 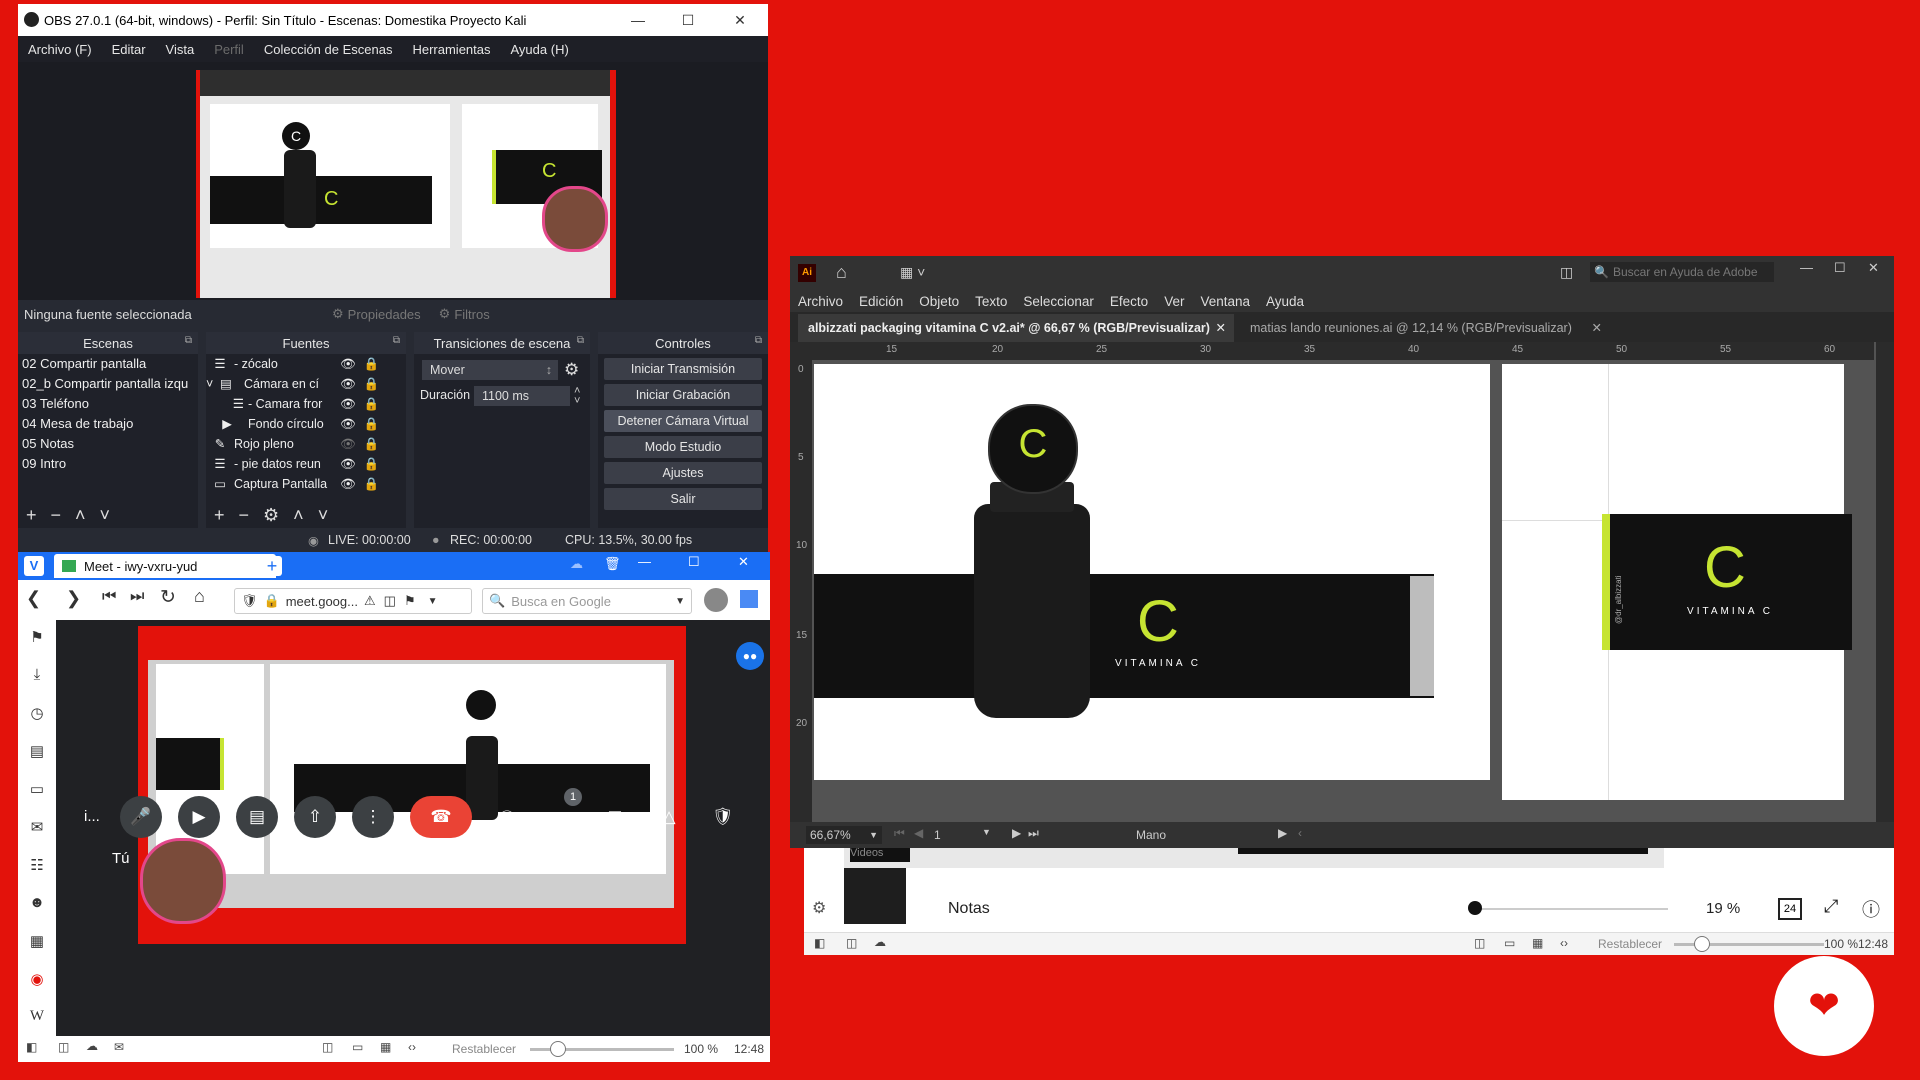 I want to click on contacts-icon: ☻, so click(x=37, y=904).